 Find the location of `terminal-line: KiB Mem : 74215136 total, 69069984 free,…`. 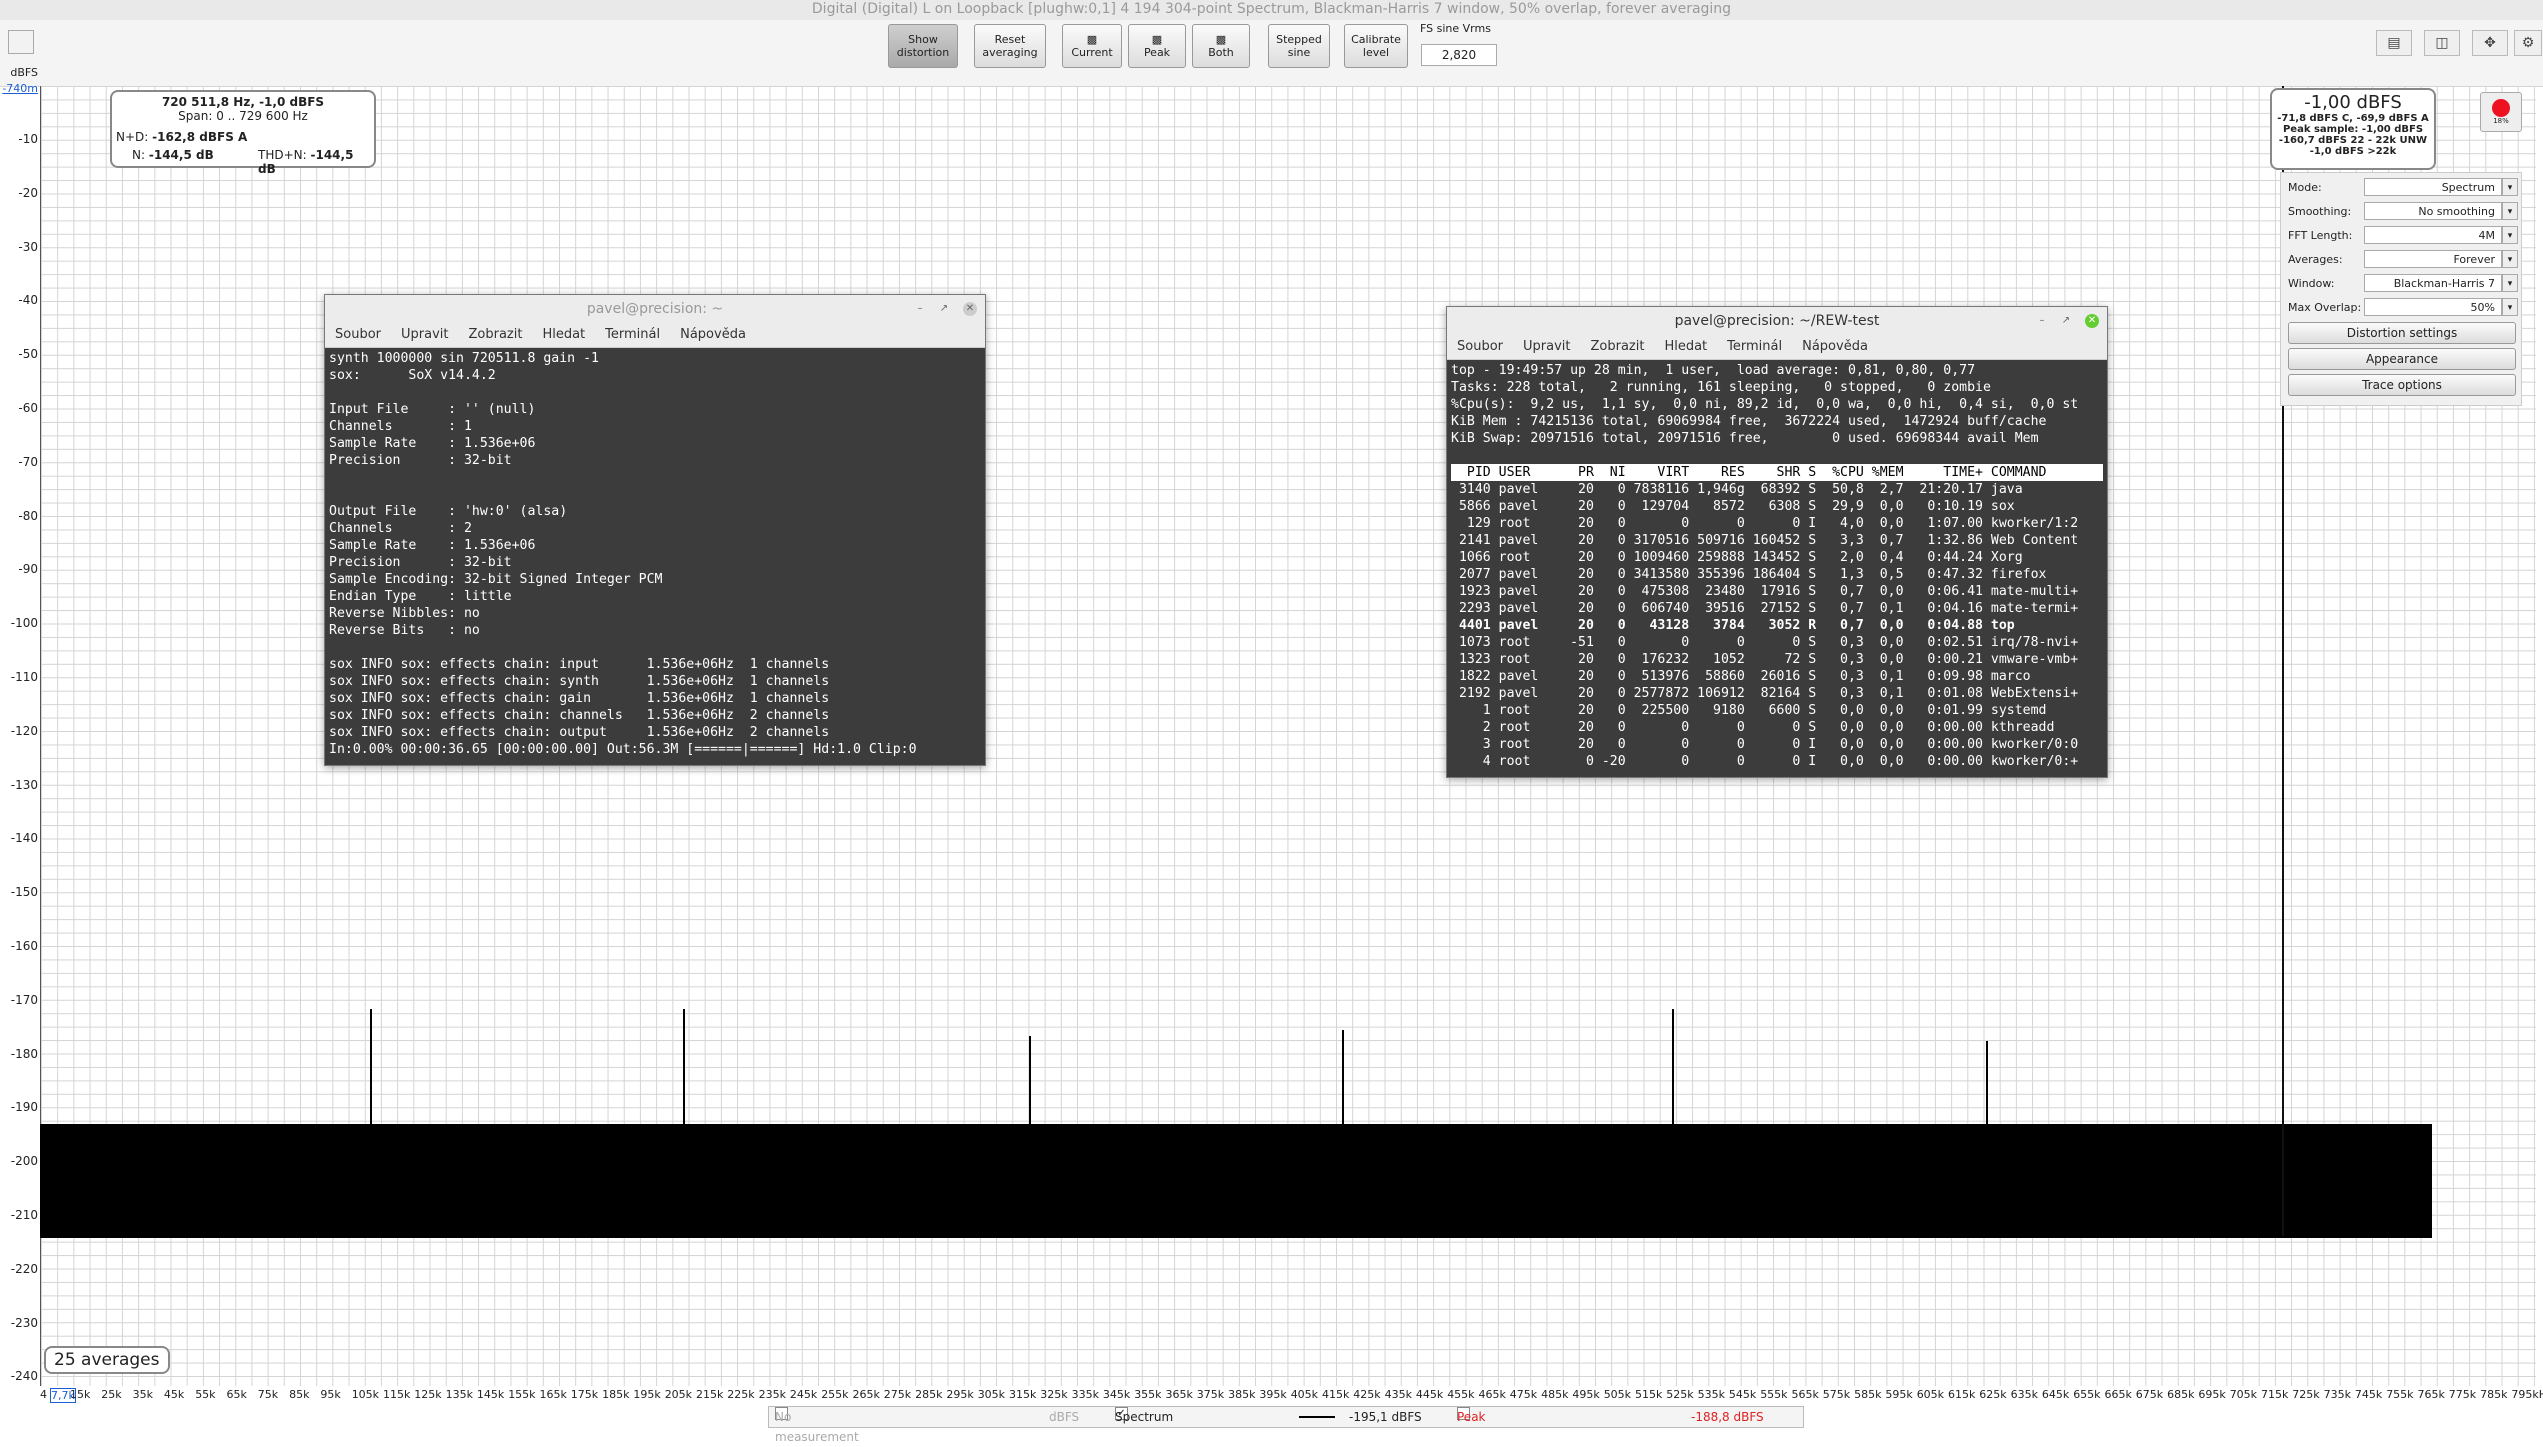

terminal-line: KiB Mem : 74215136 total, 69069984 free,… is located at coordinates (1749, 421).